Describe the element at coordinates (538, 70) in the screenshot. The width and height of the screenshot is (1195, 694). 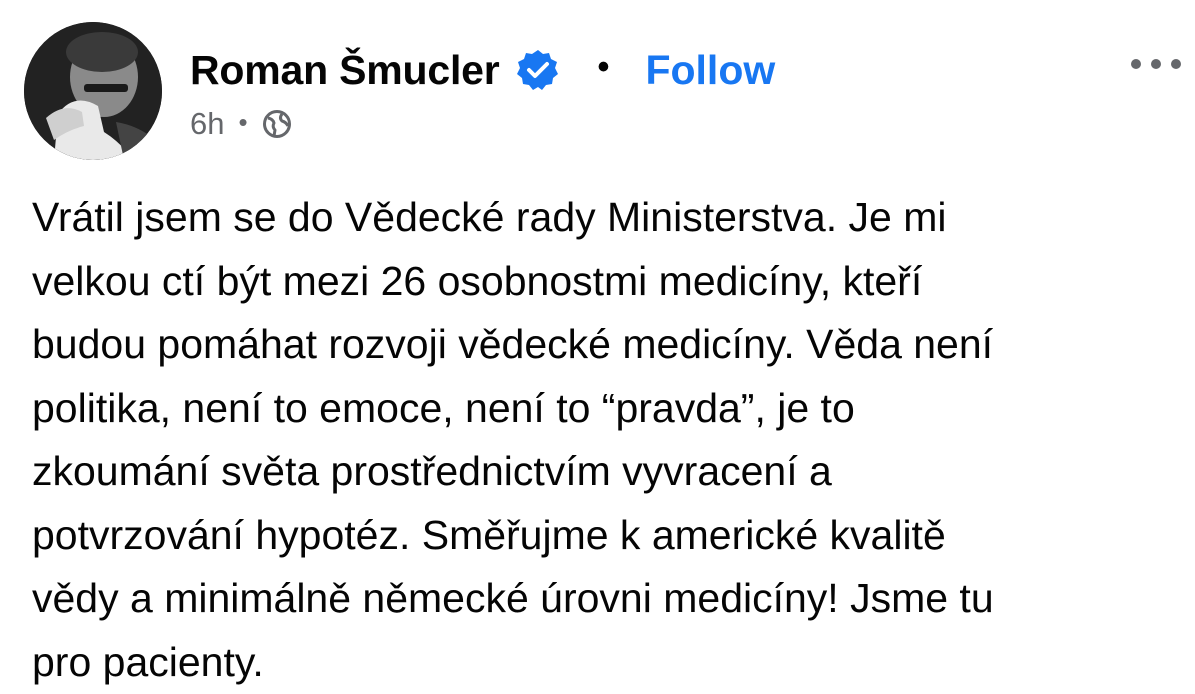
I see `verified-badge-icon` at that location.